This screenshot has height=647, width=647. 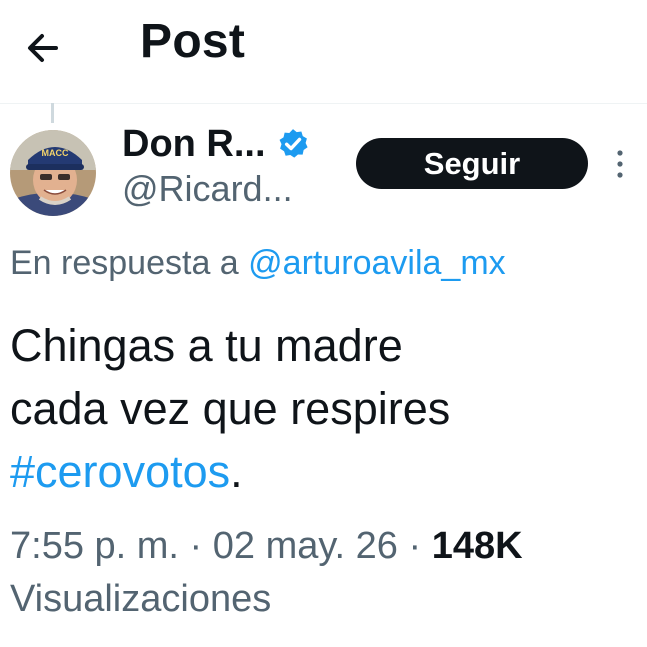 What do you see at coordinates (620, 164) in the screenshot?
I see `more-vertical-icon` at bounding box center [620, 164].